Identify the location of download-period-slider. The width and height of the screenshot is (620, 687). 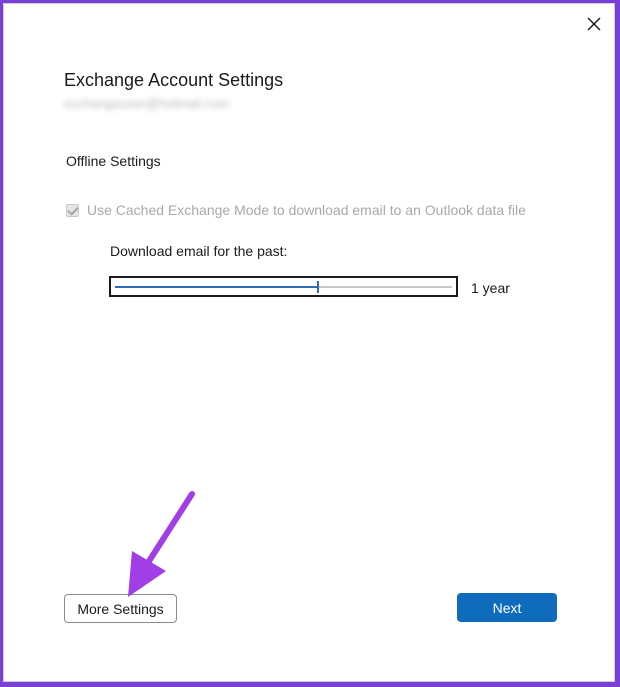
(283, 286).